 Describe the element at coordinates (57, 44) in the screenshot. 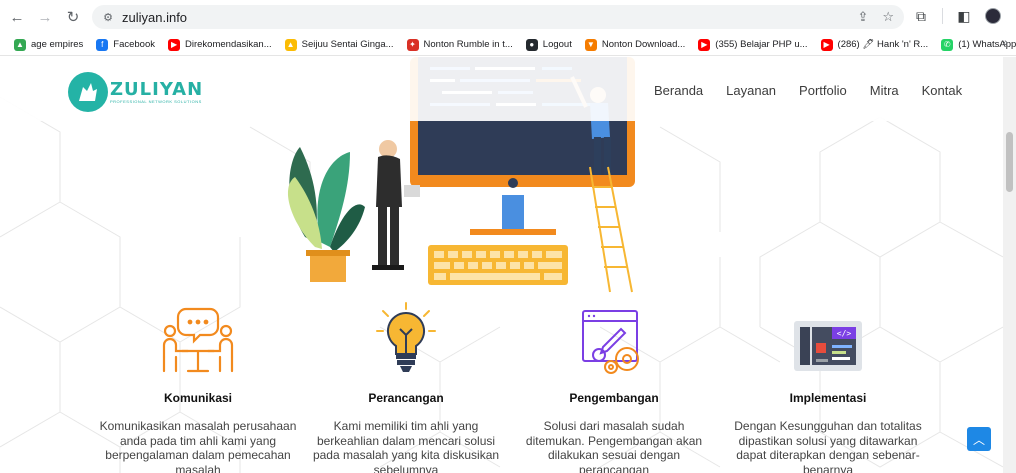

I see `bookmark-label: age empires` at that location.